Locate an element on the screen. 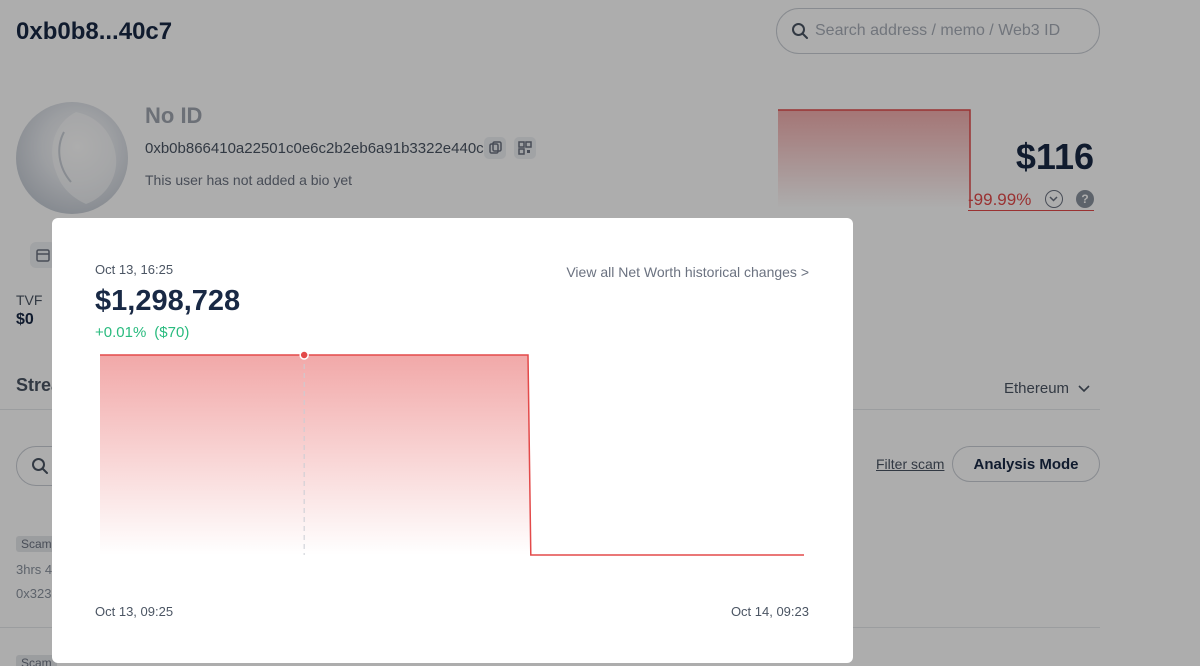  chart-hover-point is located at coordinates (304, 355).